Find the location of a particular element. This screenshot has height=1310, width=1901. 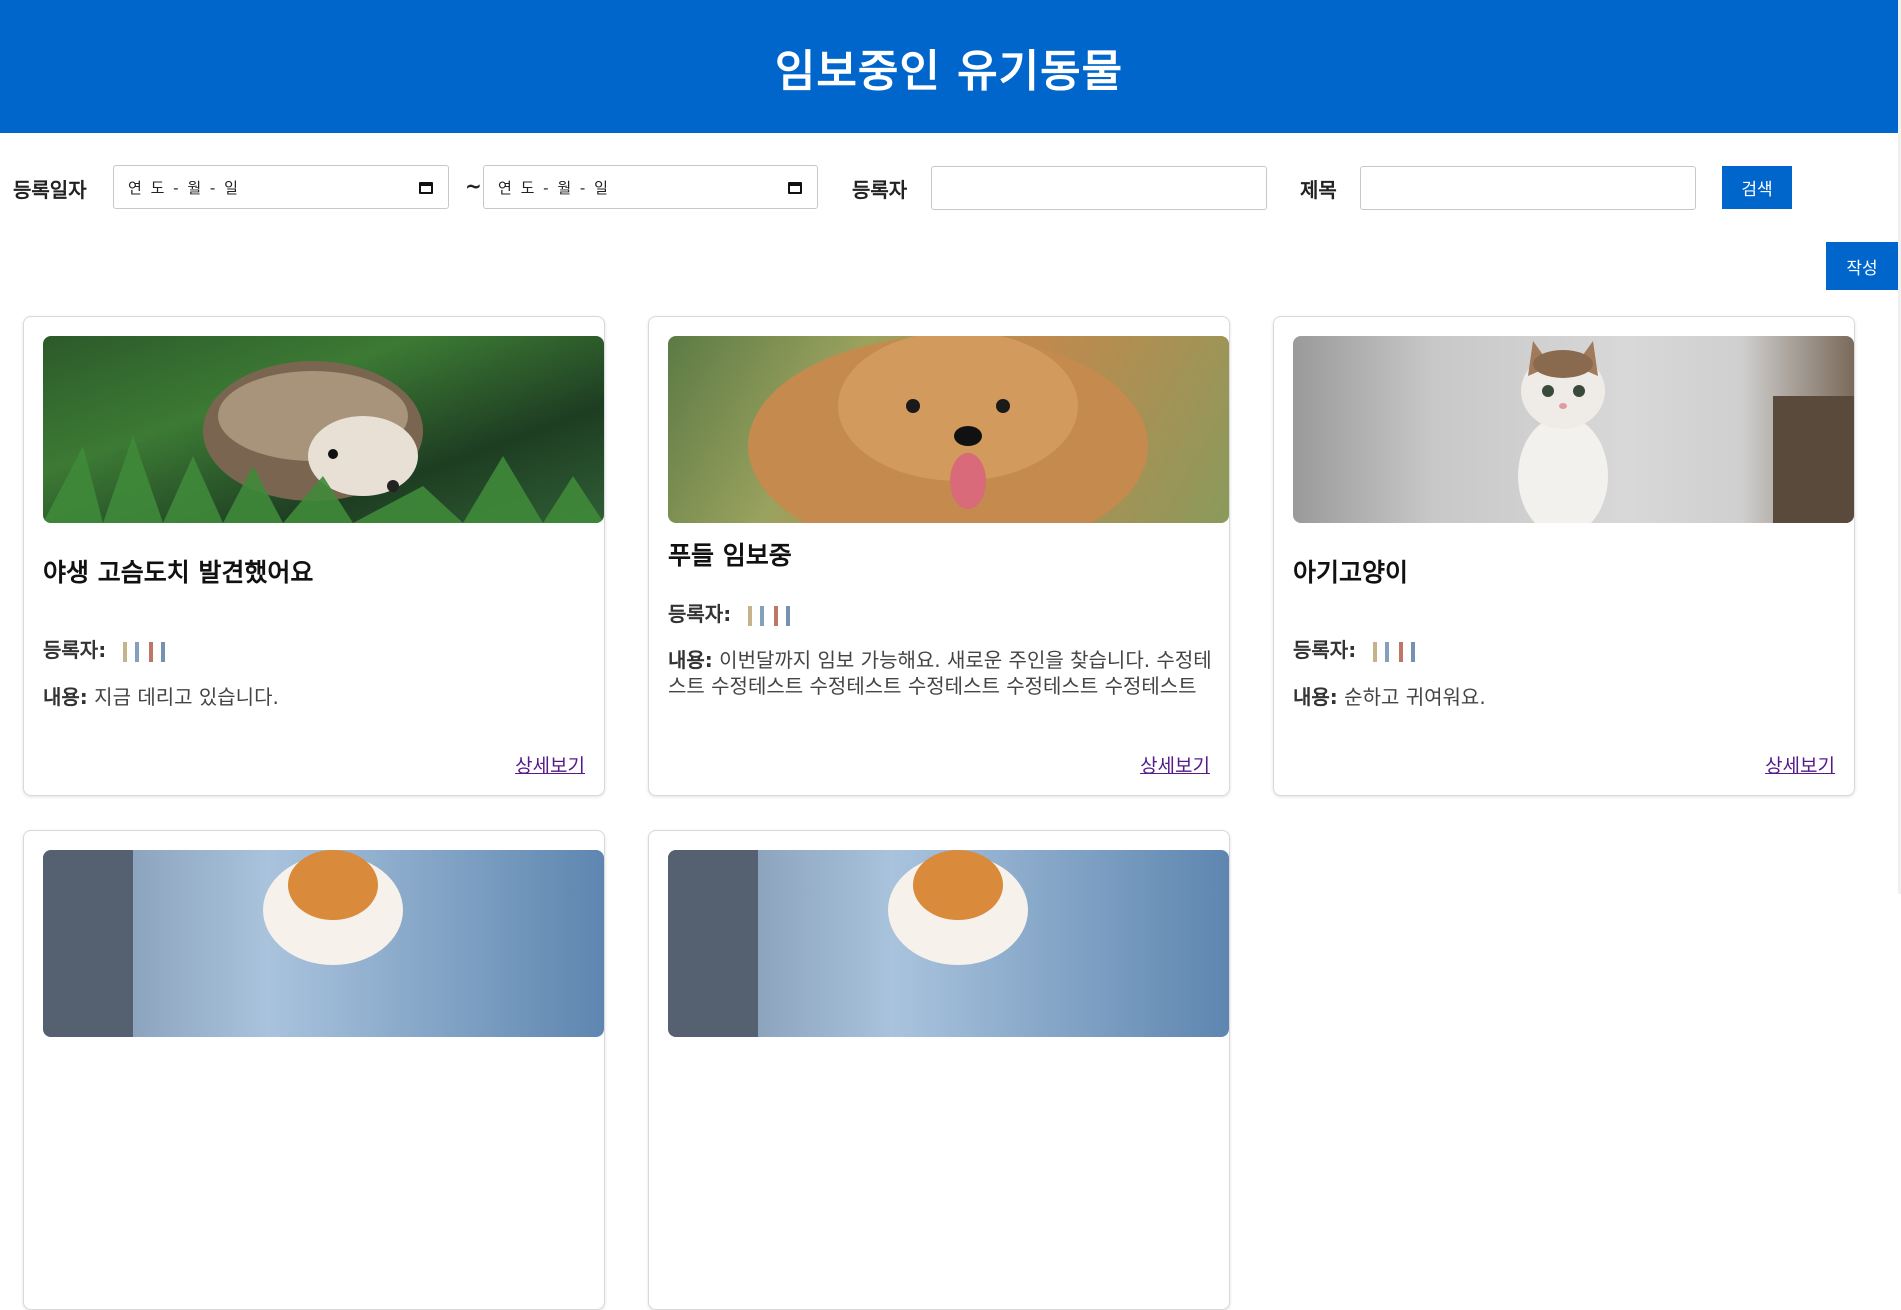

poodle-photo is located at coordinates (948, 429).